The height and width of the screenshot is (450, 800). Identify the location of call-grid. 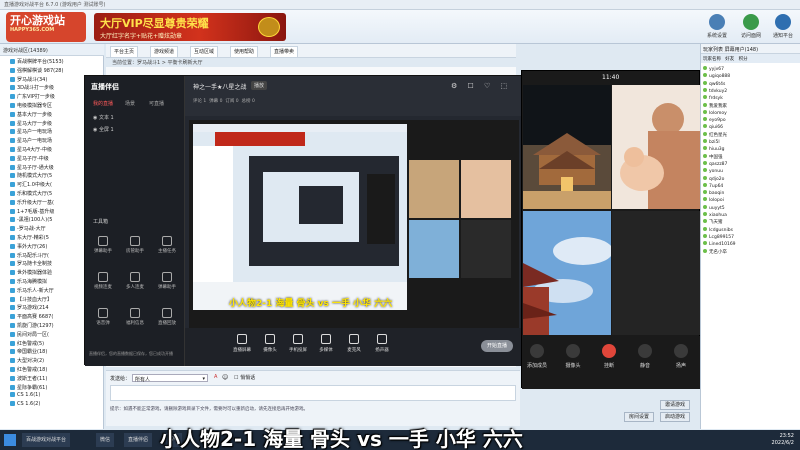
(611, 210).